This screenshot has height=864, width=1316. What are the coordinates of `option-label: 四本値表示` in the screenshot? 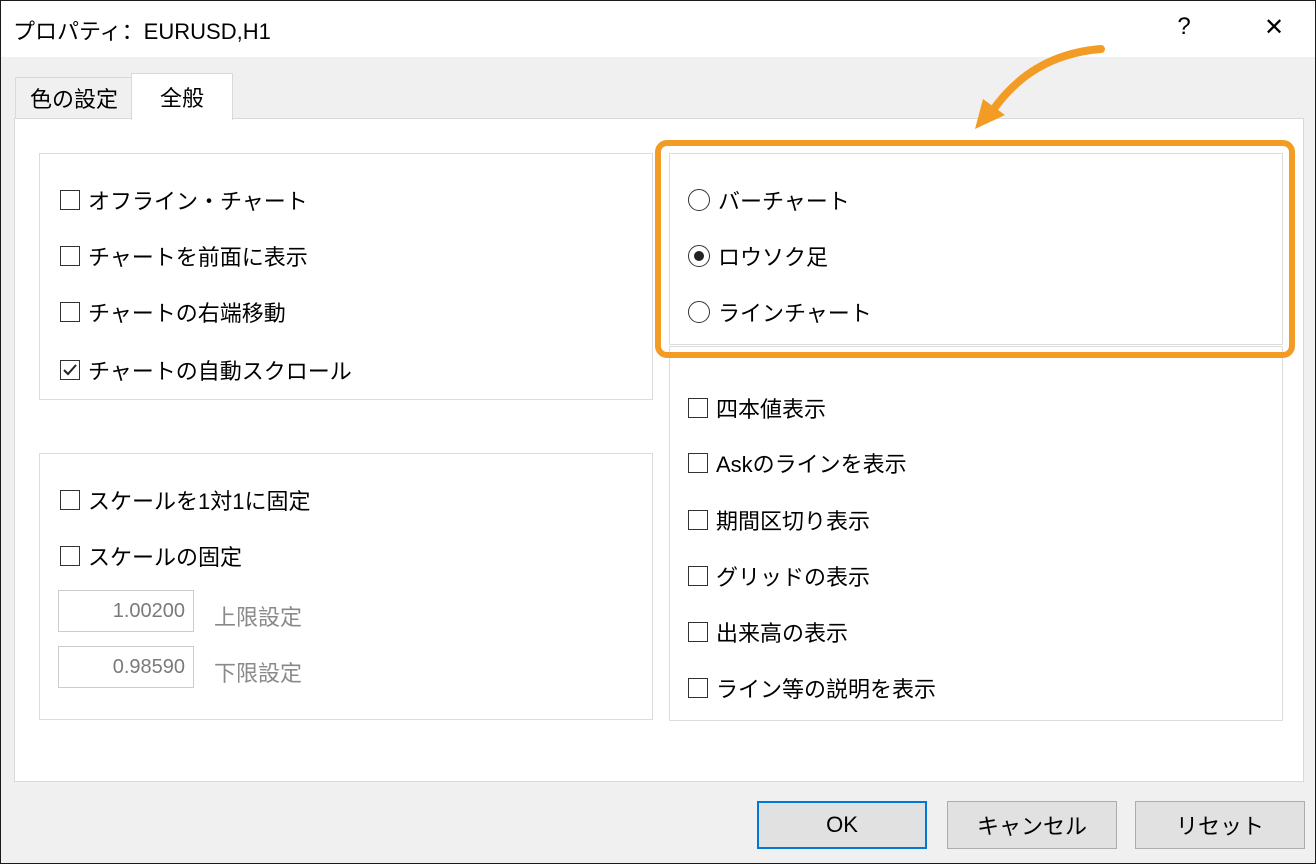 It's located at (771, 409).